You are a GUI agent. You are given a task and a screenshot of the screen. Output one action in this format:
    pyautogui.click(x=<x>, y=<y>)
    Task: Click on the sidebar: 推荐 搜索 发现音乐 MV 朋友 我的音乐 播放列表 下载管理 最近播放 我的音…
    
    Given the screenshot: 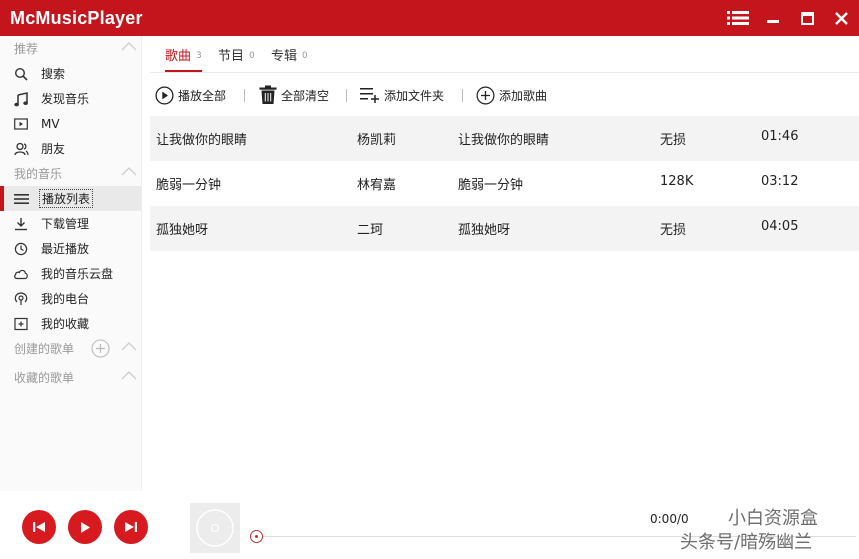 What is the action you would take?
    pyautogui.click(x=71, y=263)
    